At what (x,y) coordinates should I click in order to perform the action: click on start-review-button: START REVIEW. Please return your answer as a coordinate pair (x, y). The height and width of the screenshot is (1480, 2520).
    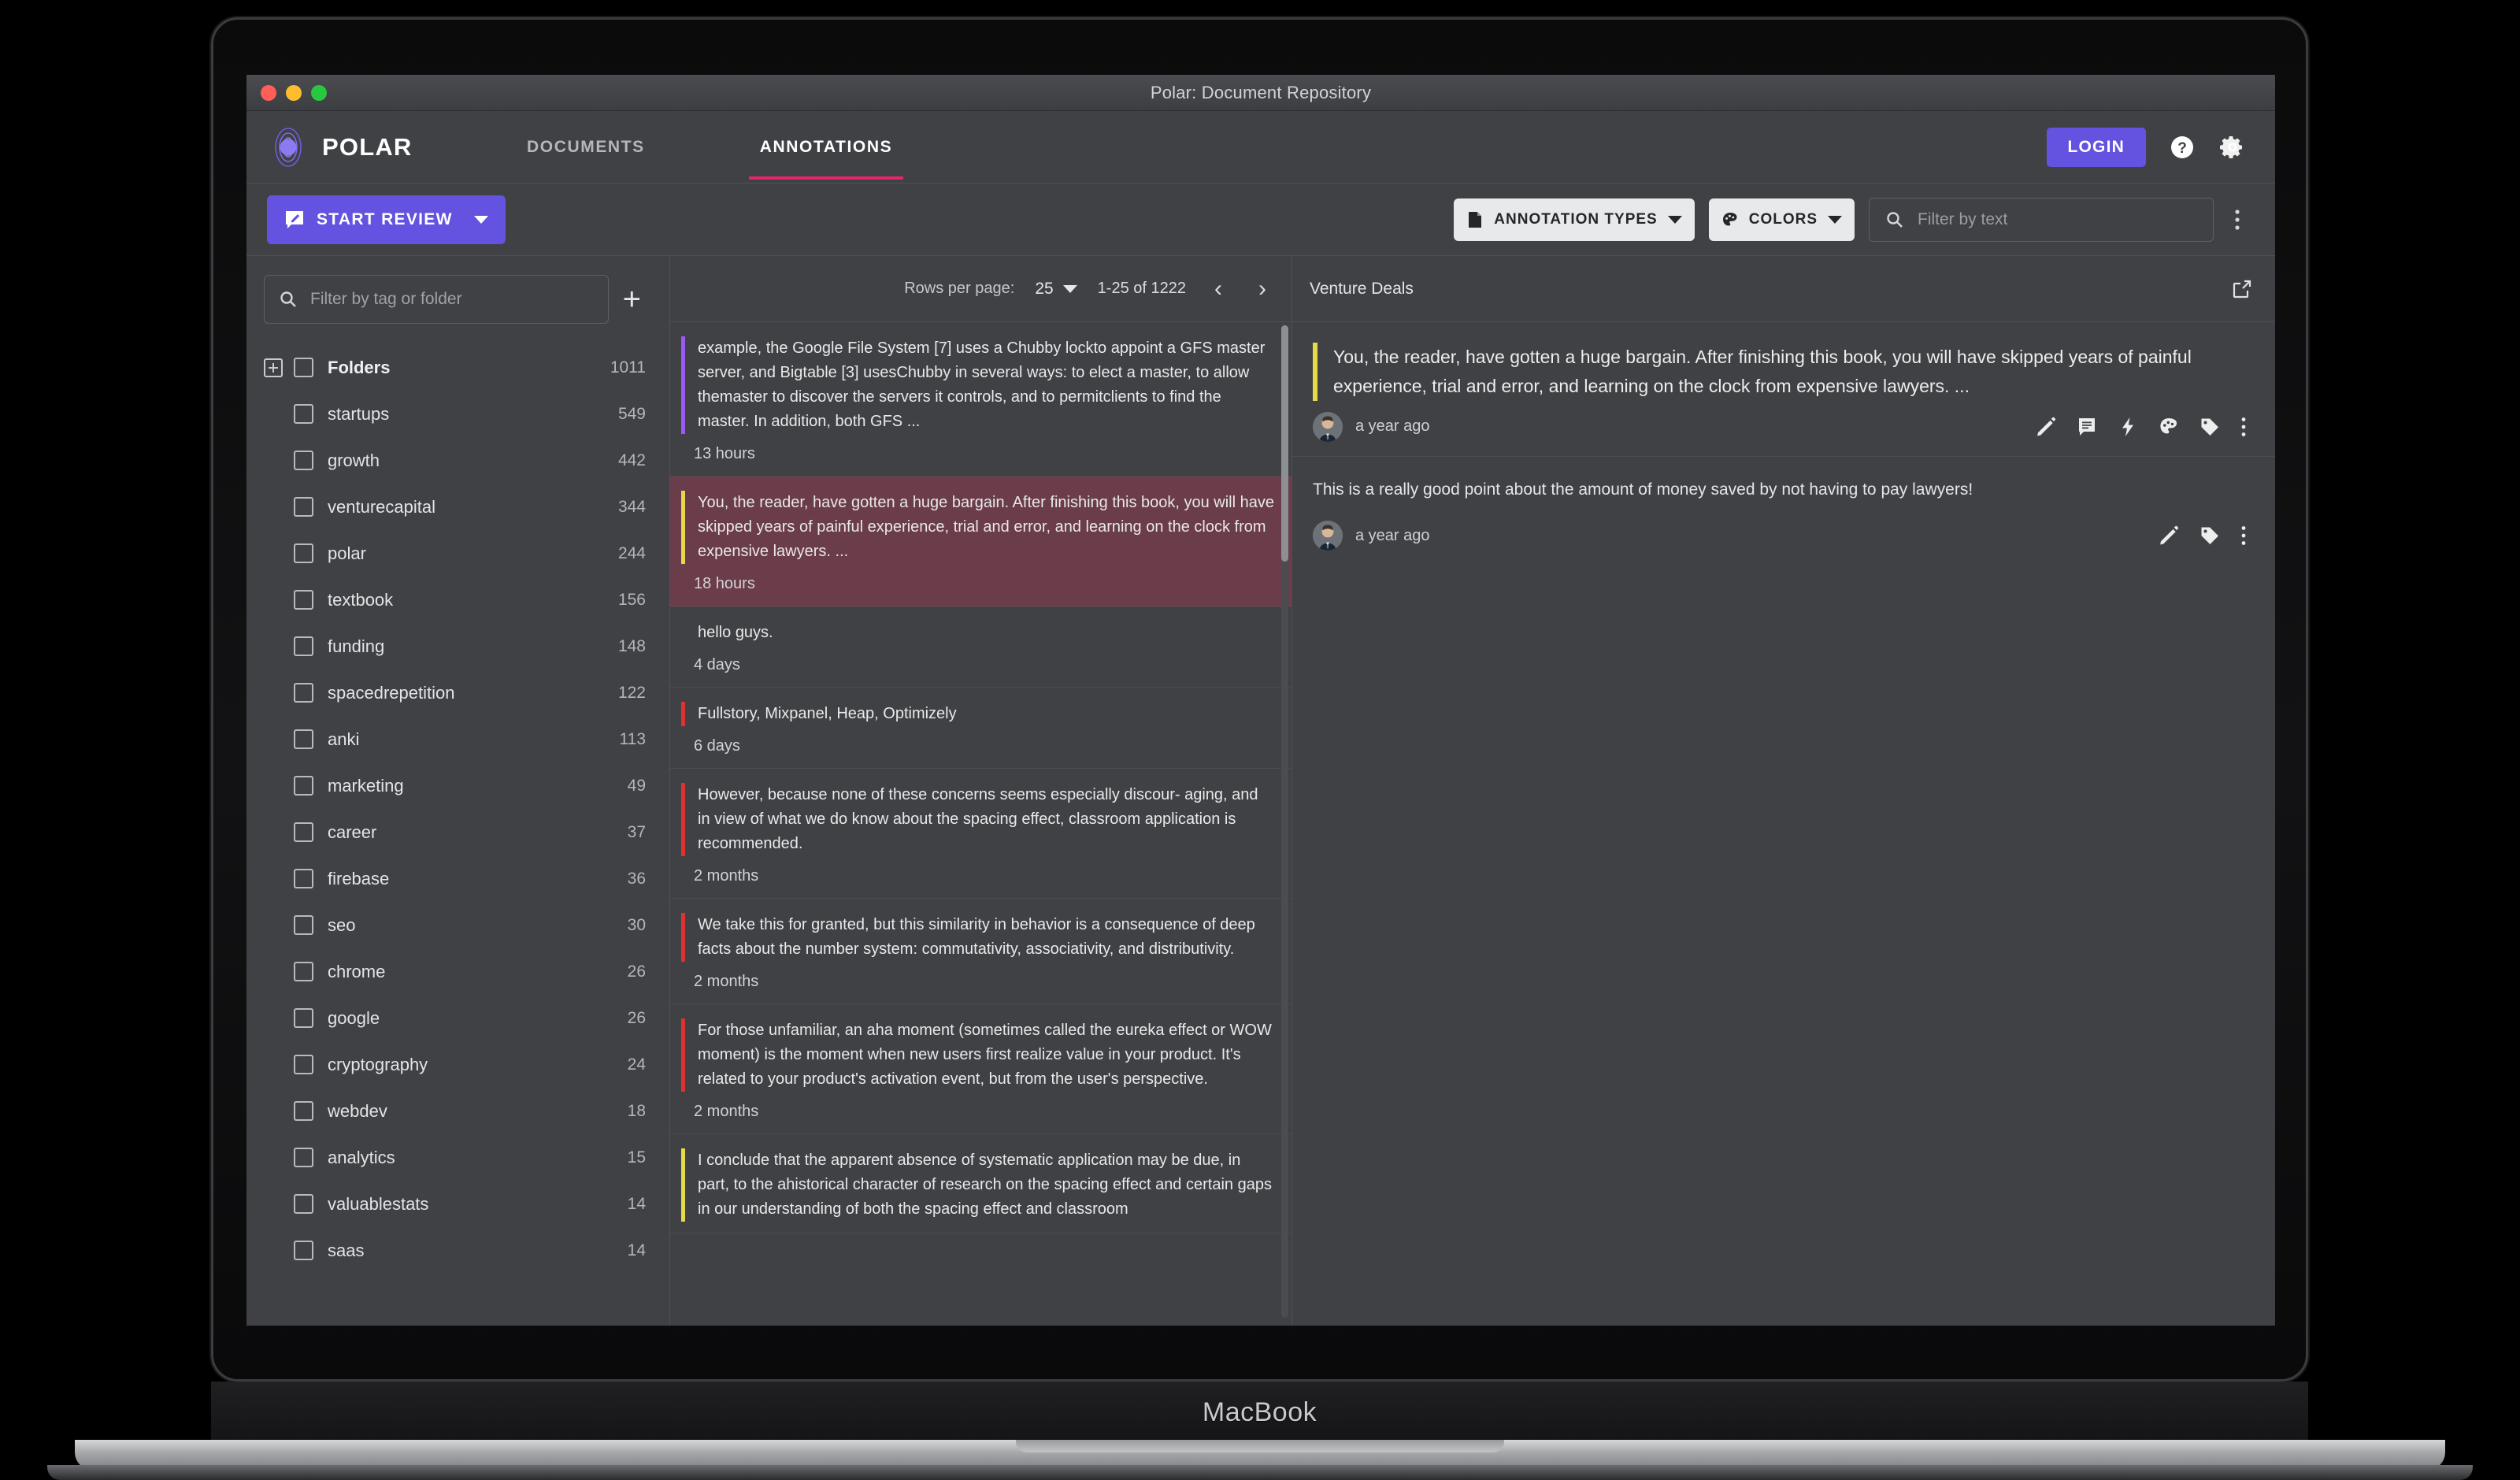
    Looking at the image, I should click on (386, 219).